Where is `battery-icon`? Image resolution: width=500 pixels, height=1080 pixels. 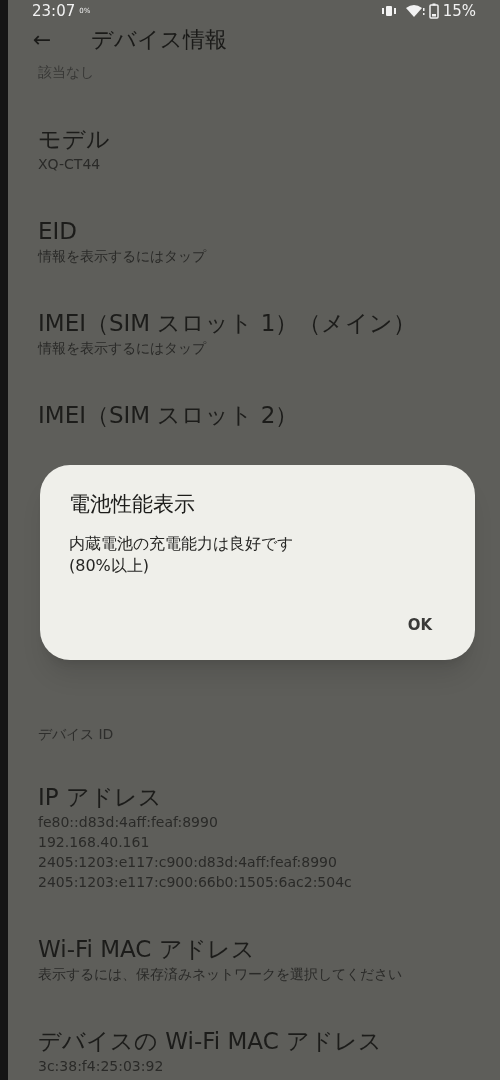
battery-icon is located at coordinates (433, 11).